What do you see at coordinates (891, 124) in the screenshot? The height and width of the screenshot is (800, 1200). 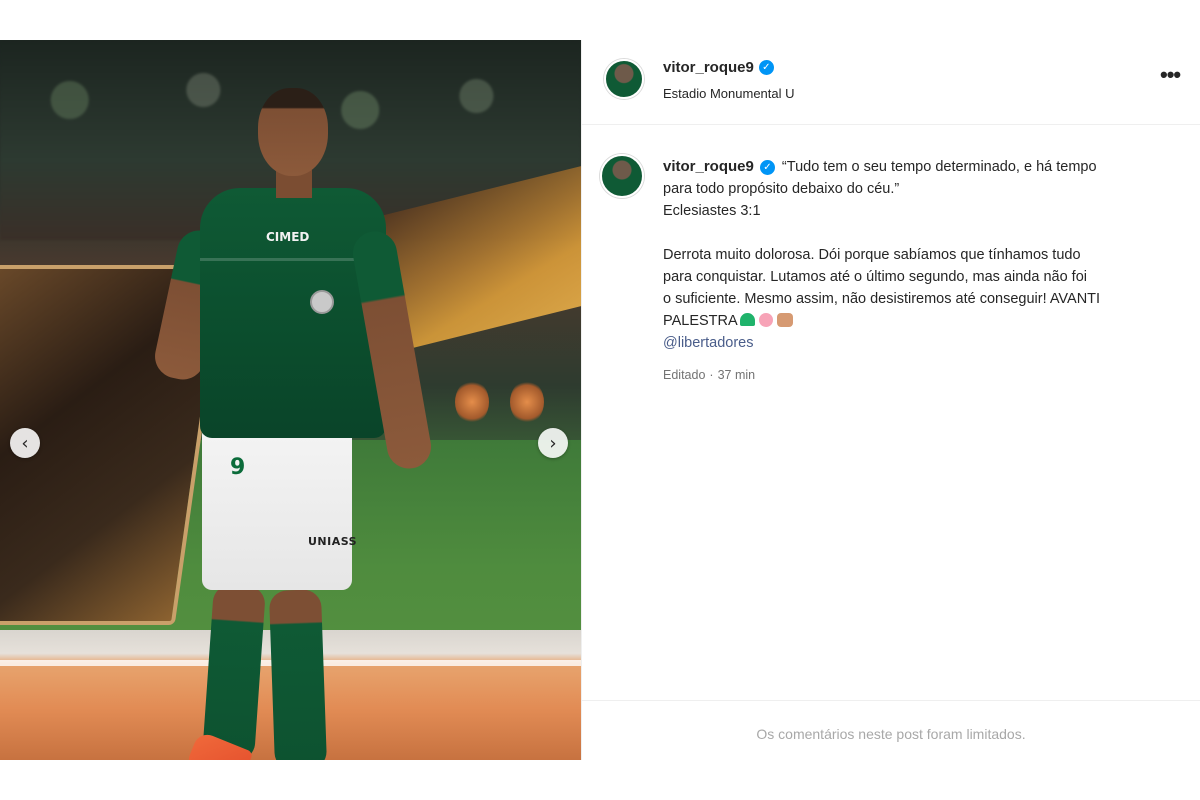 I see `header-divider` at bounding box center [891, 124].